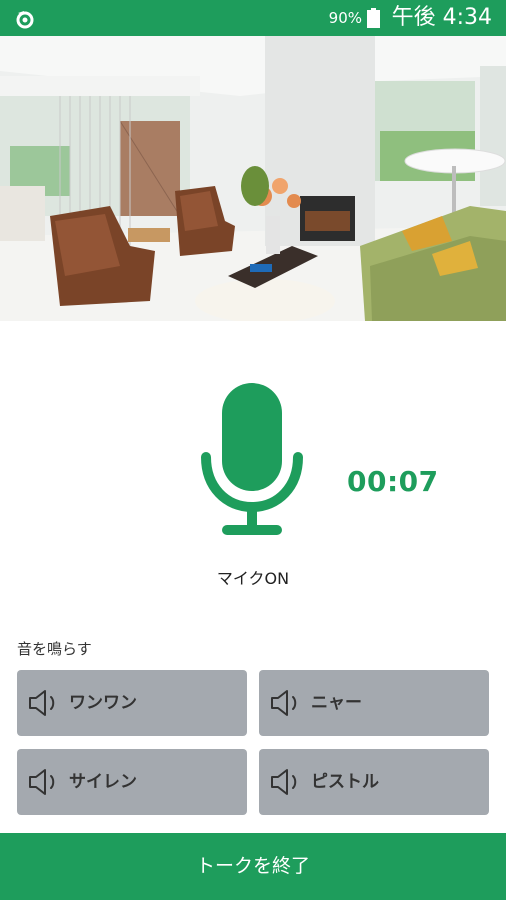 The image size is (506, 900). Describe the element at coordinates (253, 18) in the screenshot. I see `status-bar: 90% 午後 4:34` at that location.